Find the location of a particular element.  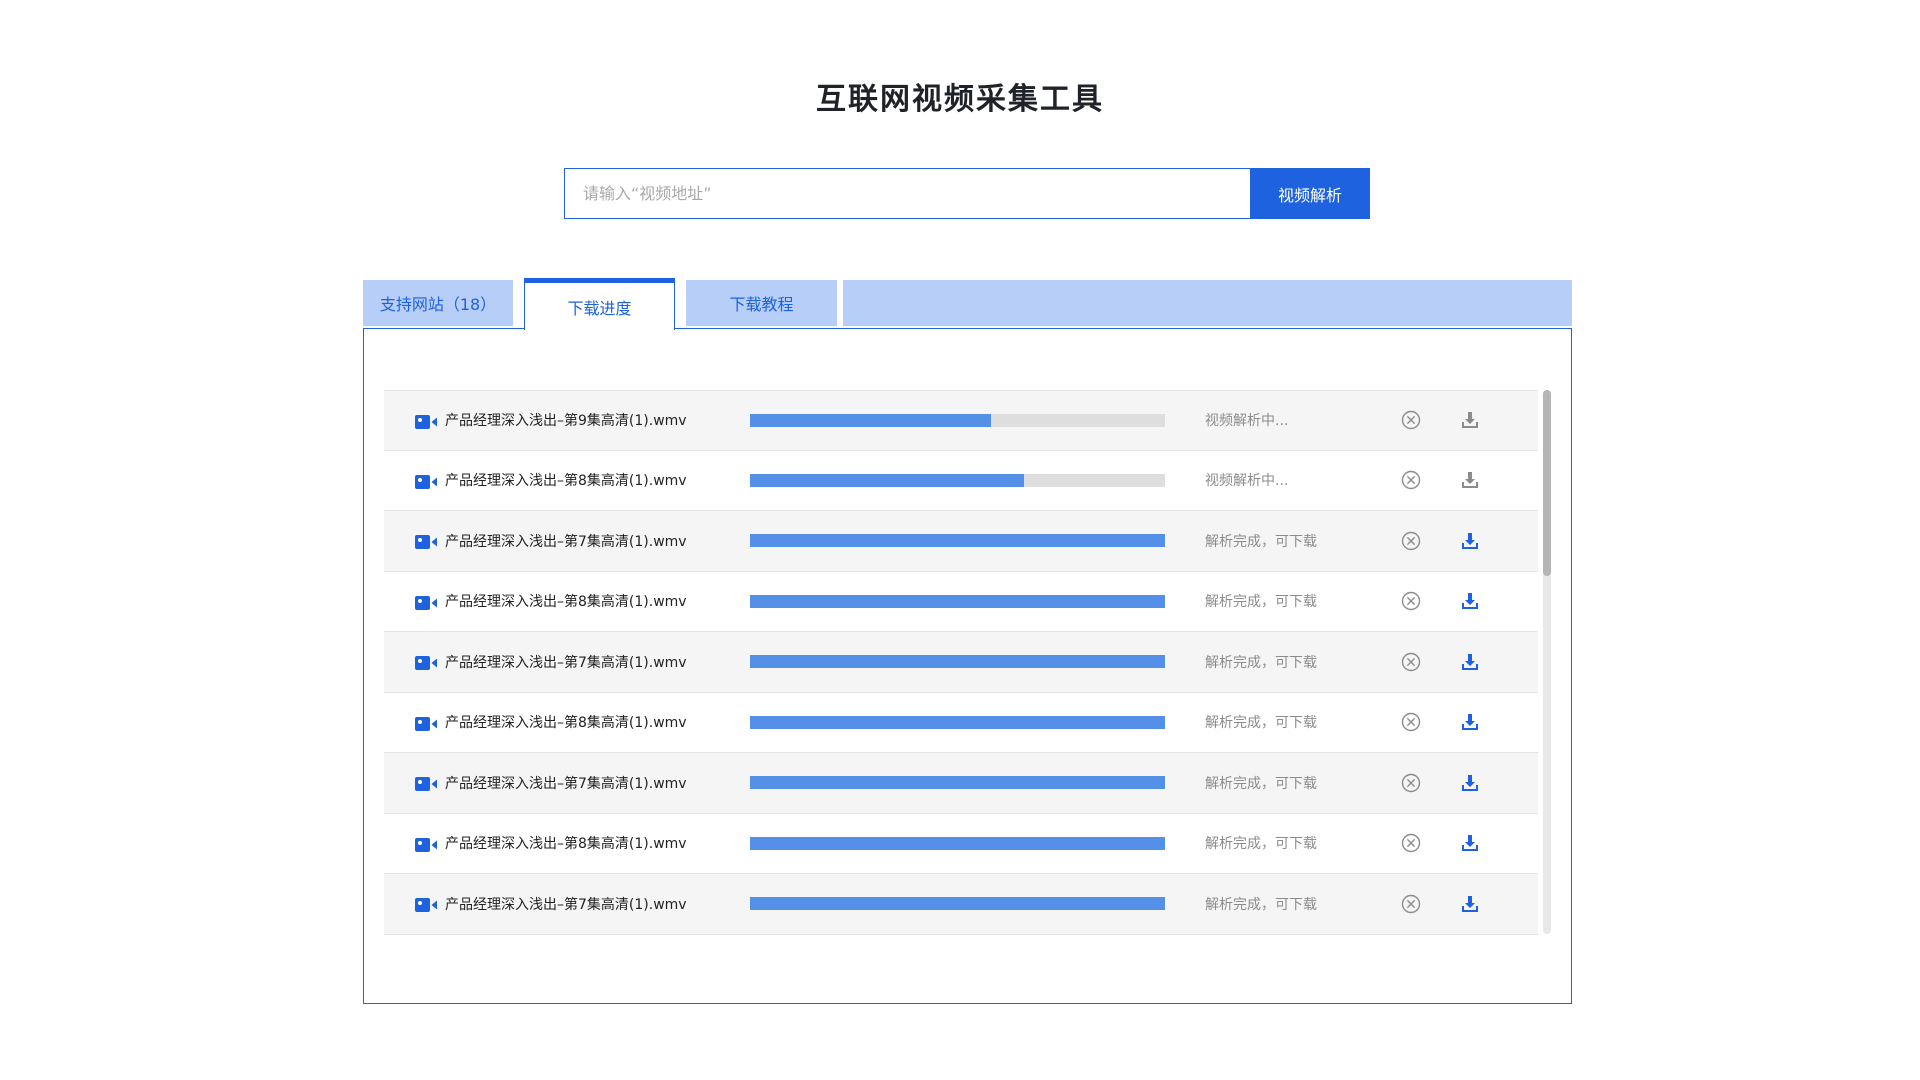

page-title: 互联网视频采集工具 is located at coordinates (960, 99).